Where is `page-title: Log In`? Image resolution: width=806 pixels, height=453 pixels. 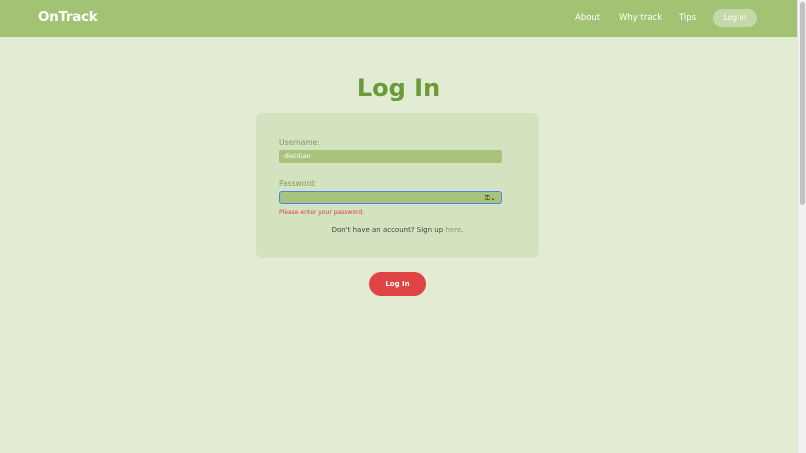
page-title: Log In is located at coordinates (398, 88).